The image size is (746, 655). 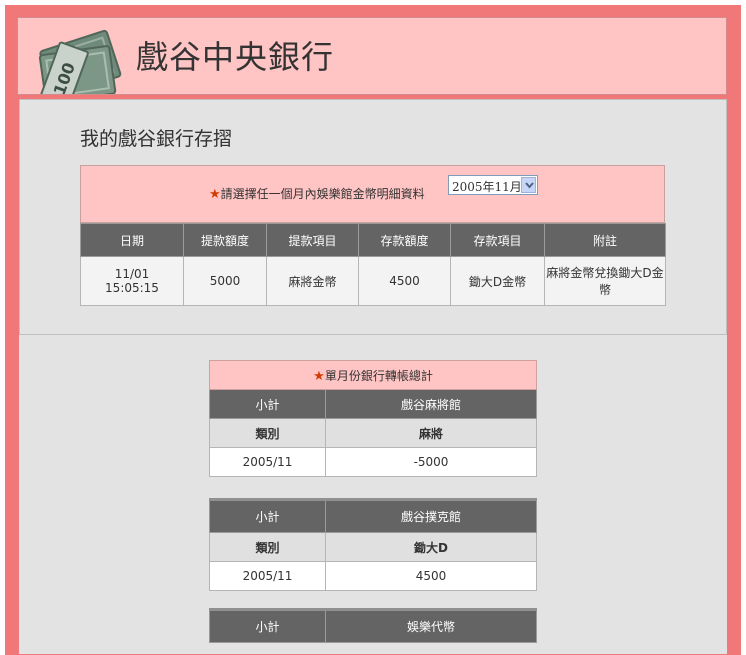 What do you see at coordinates (431, 576) in the screenshot?
I see `total-value: 4500` at bounding box center [431, 576].